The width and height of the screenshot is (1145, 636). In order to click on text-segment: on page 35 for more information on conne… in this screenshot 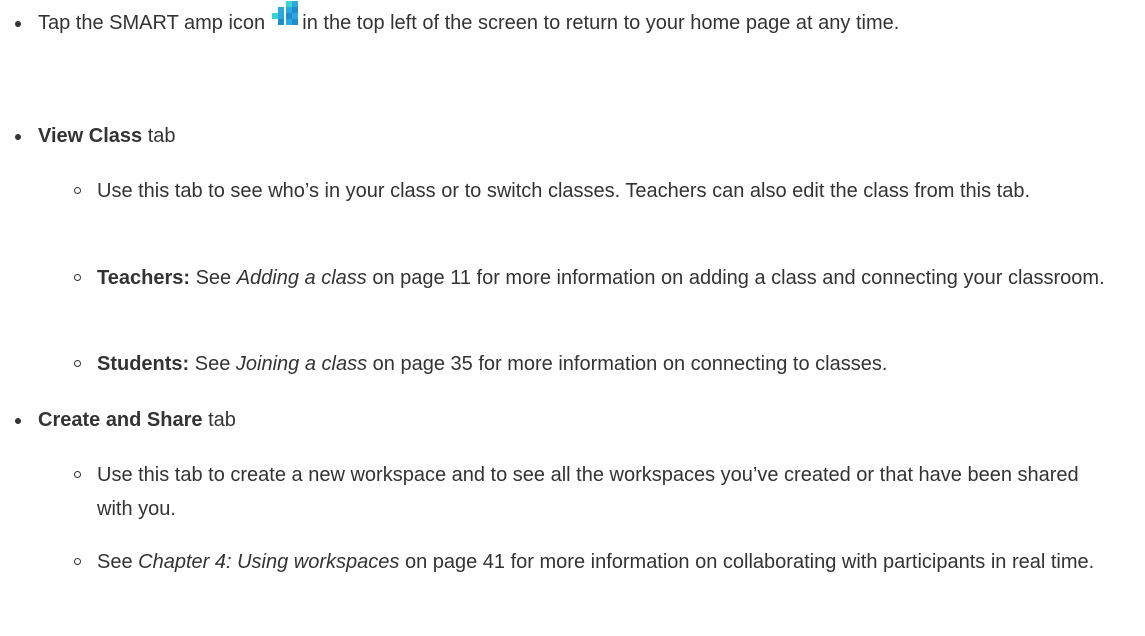, I will do `click(627, 364)`.